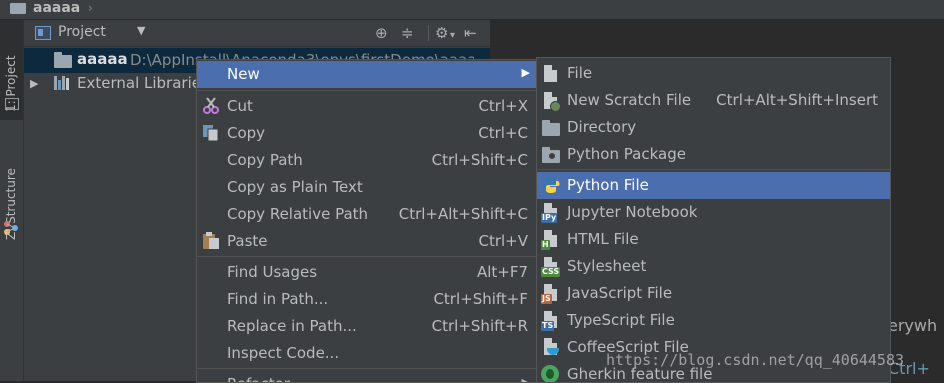 The width and height of the screenshot is (944, 383). I want to click on editor-hint-text: erywh, so click(913, 325).